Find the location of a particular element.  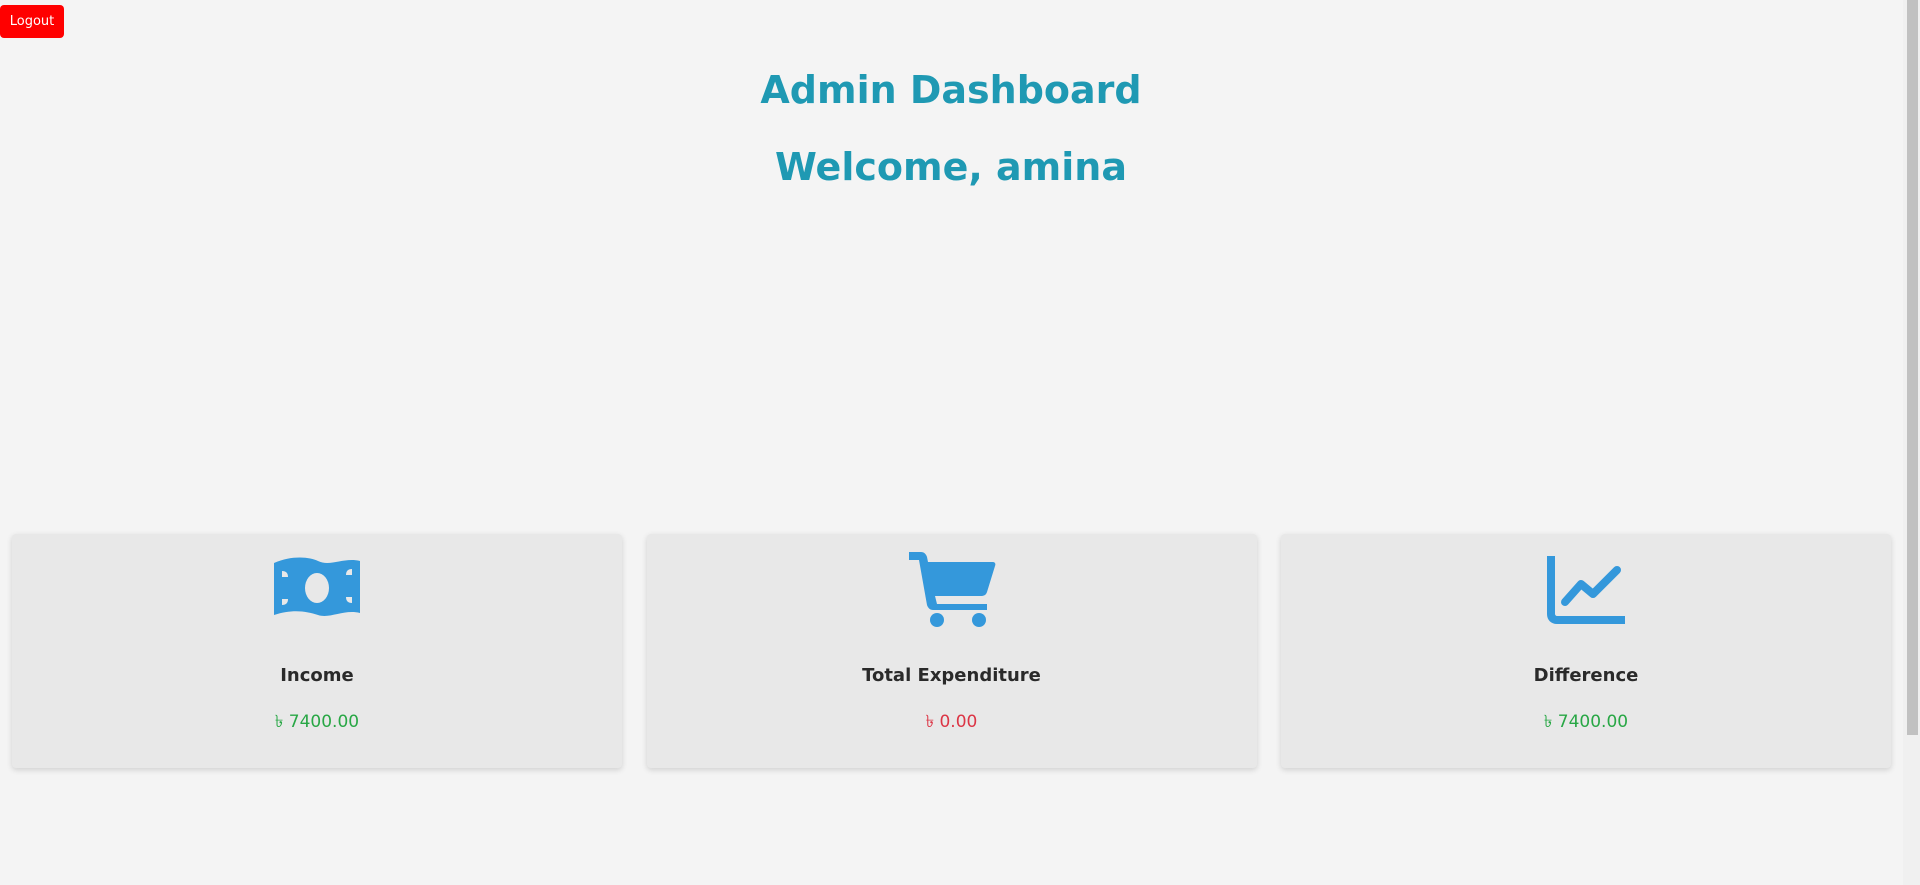

income-card: Income ৳ 7400.00 is located at coordinates (317, 651).